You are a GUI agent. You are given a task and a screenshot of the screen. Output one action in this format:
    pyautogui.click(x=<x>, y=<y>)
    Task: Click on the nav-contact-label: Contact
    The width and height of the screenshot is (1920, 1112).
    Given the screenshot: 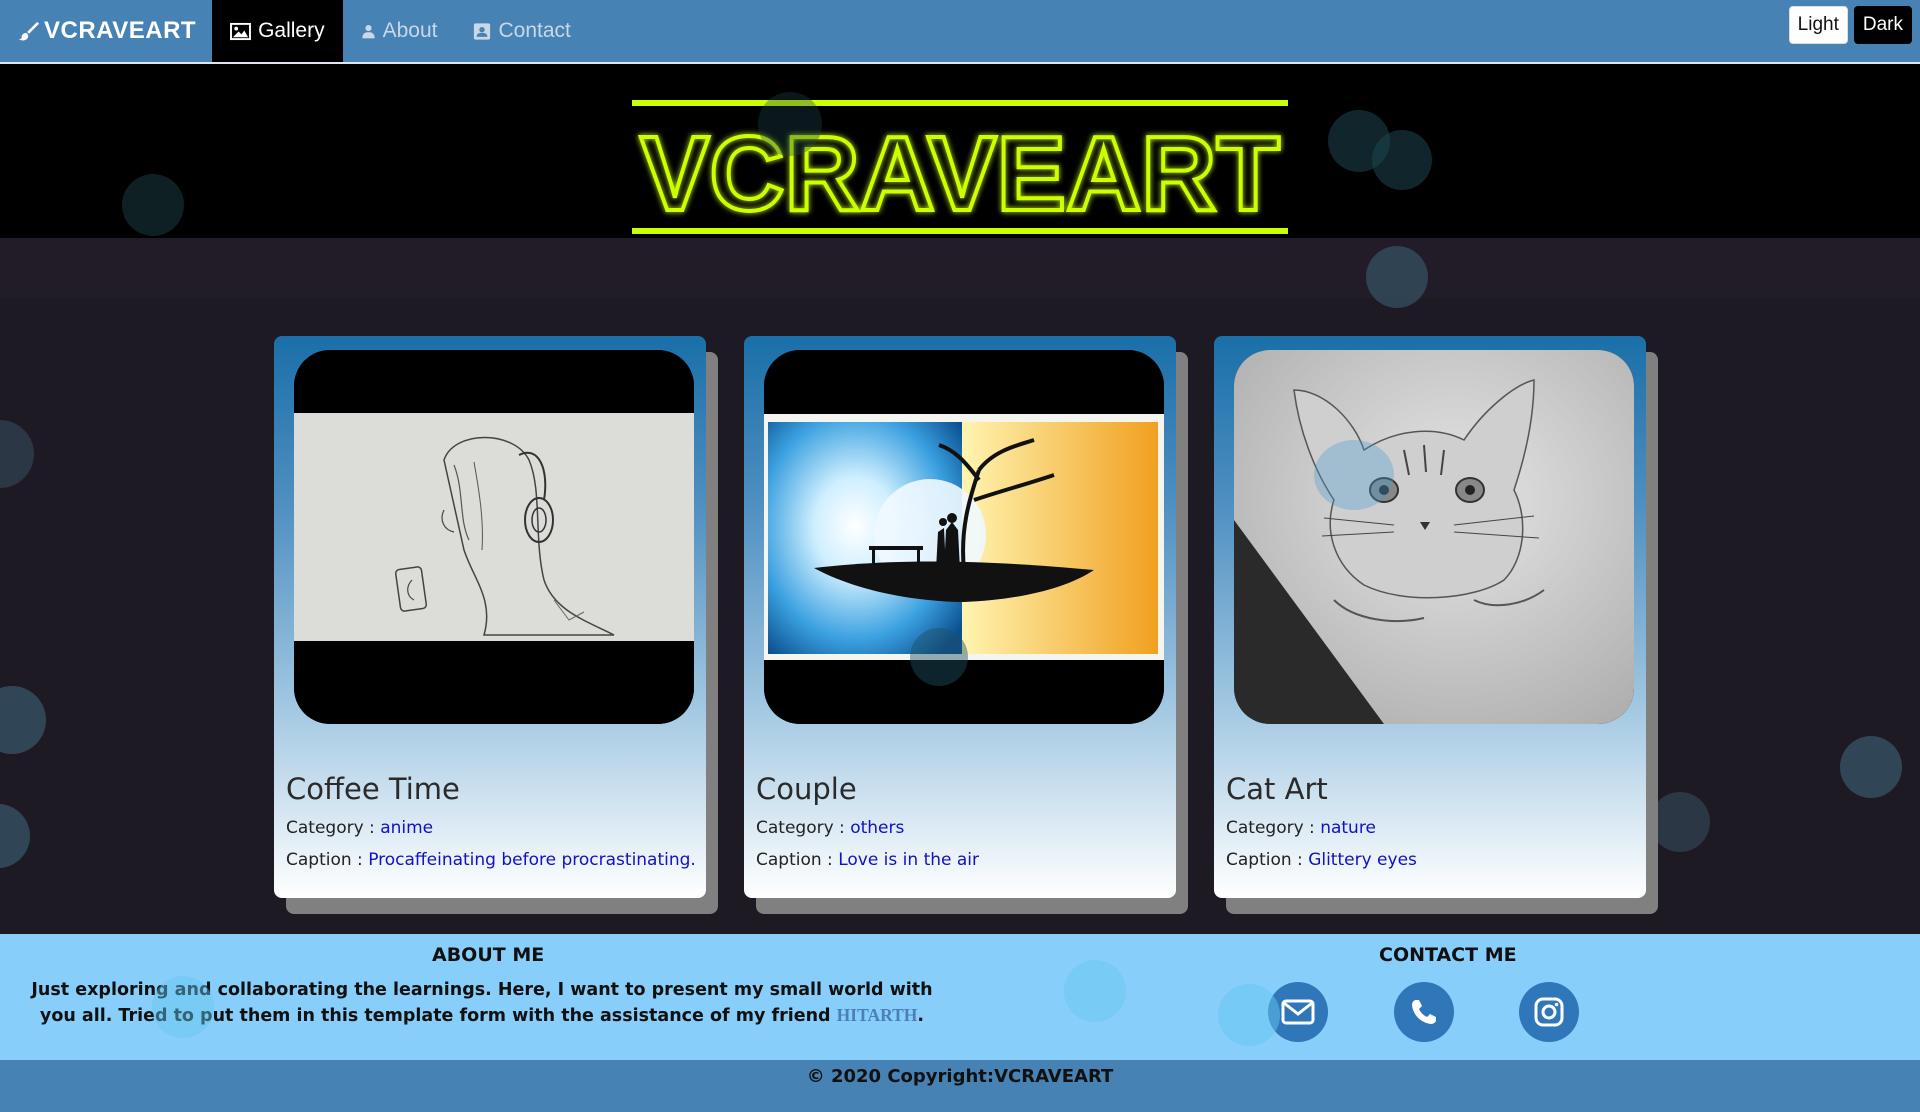 What is the action you would take?
    pyautogui.click(x=534, y=30)
    